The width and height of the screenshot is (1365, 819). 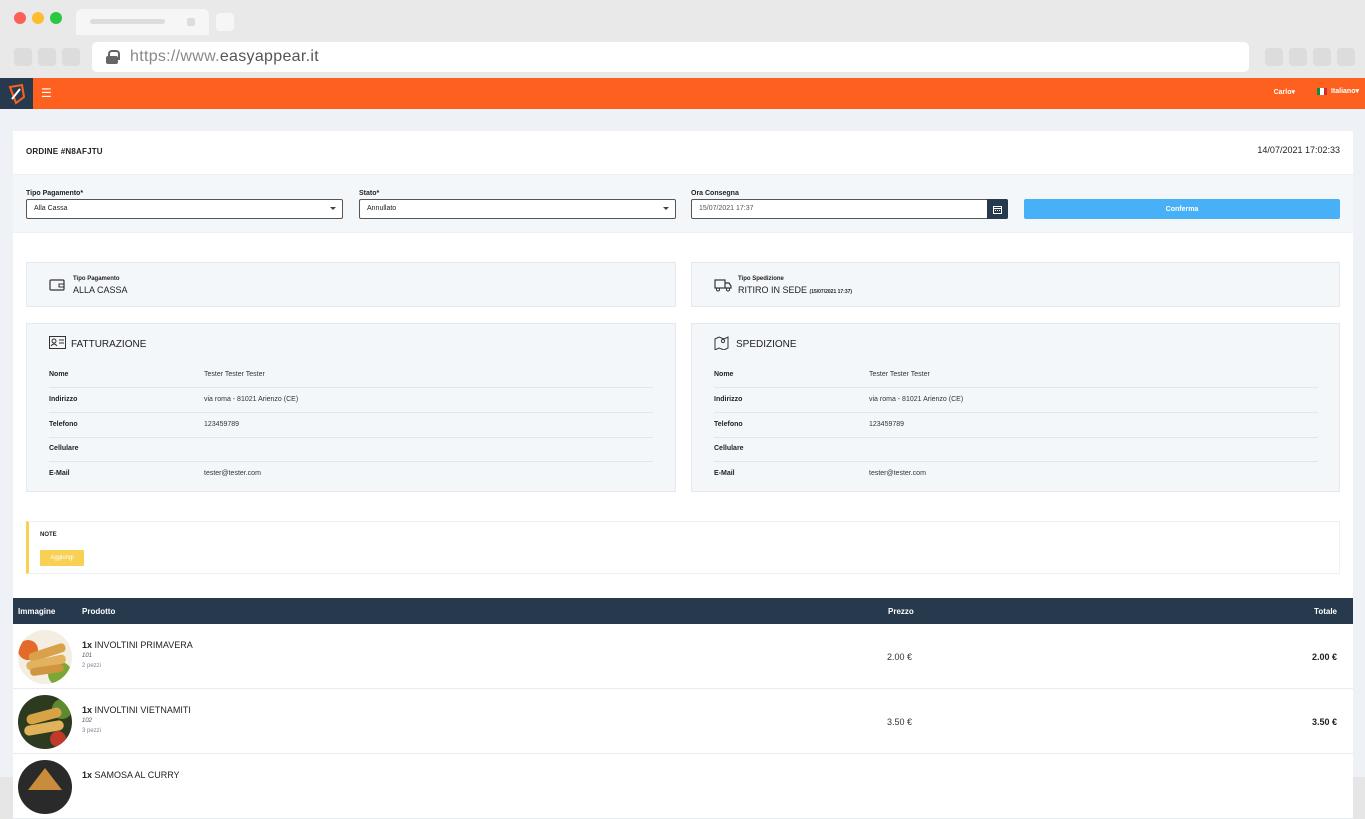 What do you see at coordinates (55, 193) in the screenshot?
I see `payment-type-label: Tipo Pagamento*` at bounding box center [55, 193].